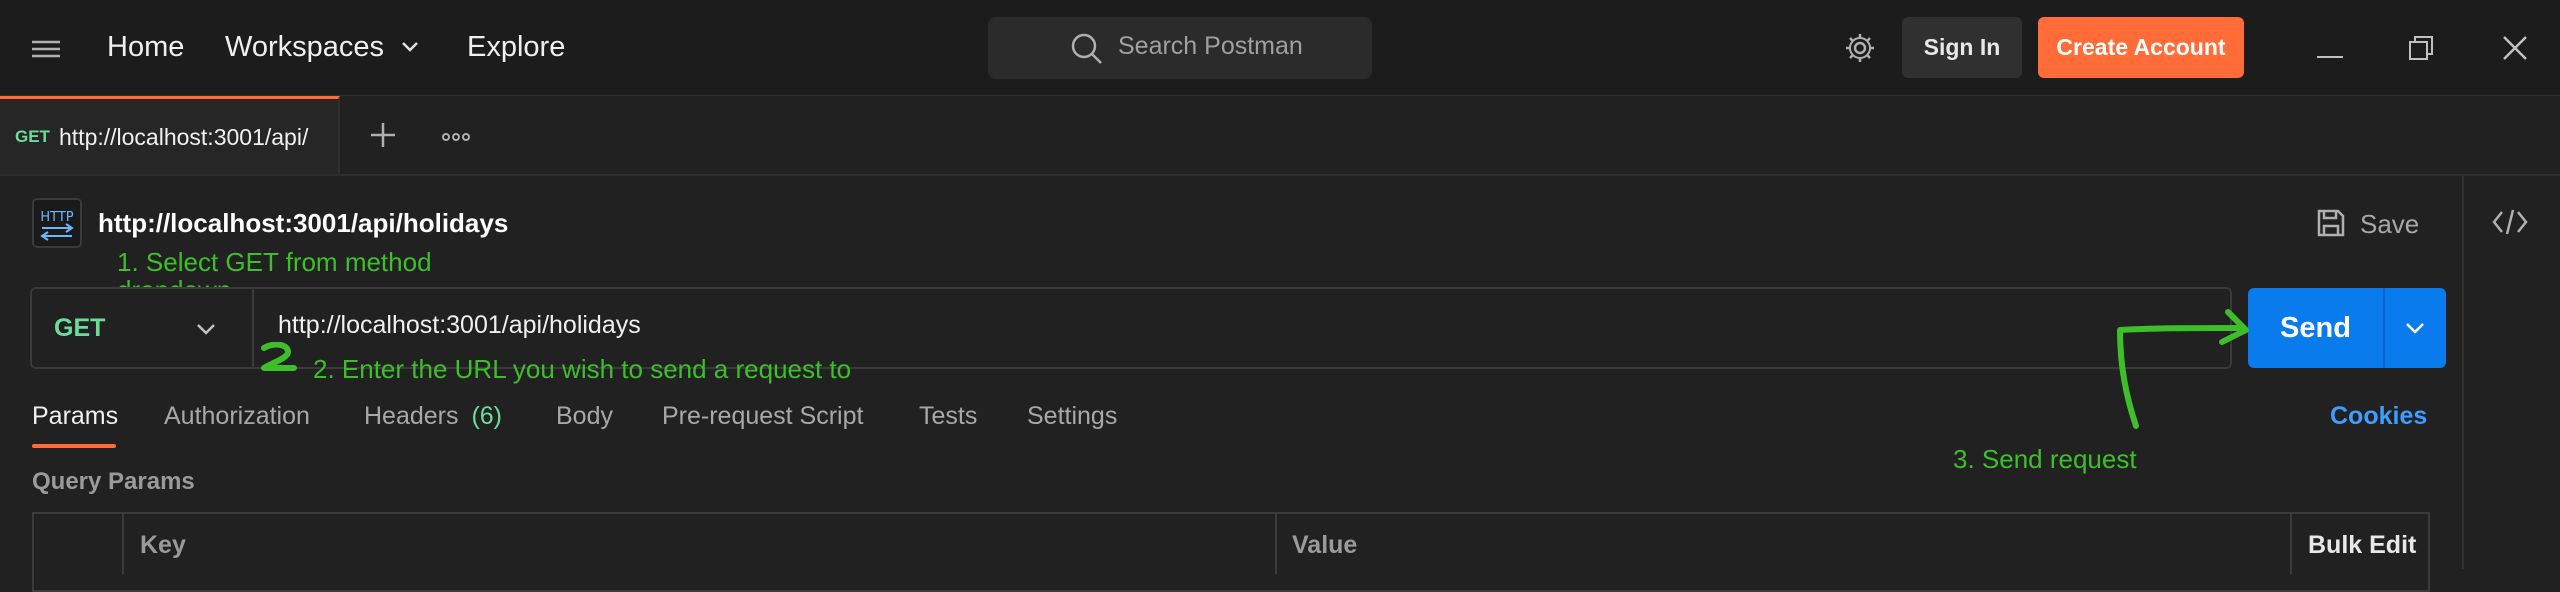 Image resolution: width=2560 pixels, height=592 pixels. I want to click on minimize-icon, so click(2330, 55).